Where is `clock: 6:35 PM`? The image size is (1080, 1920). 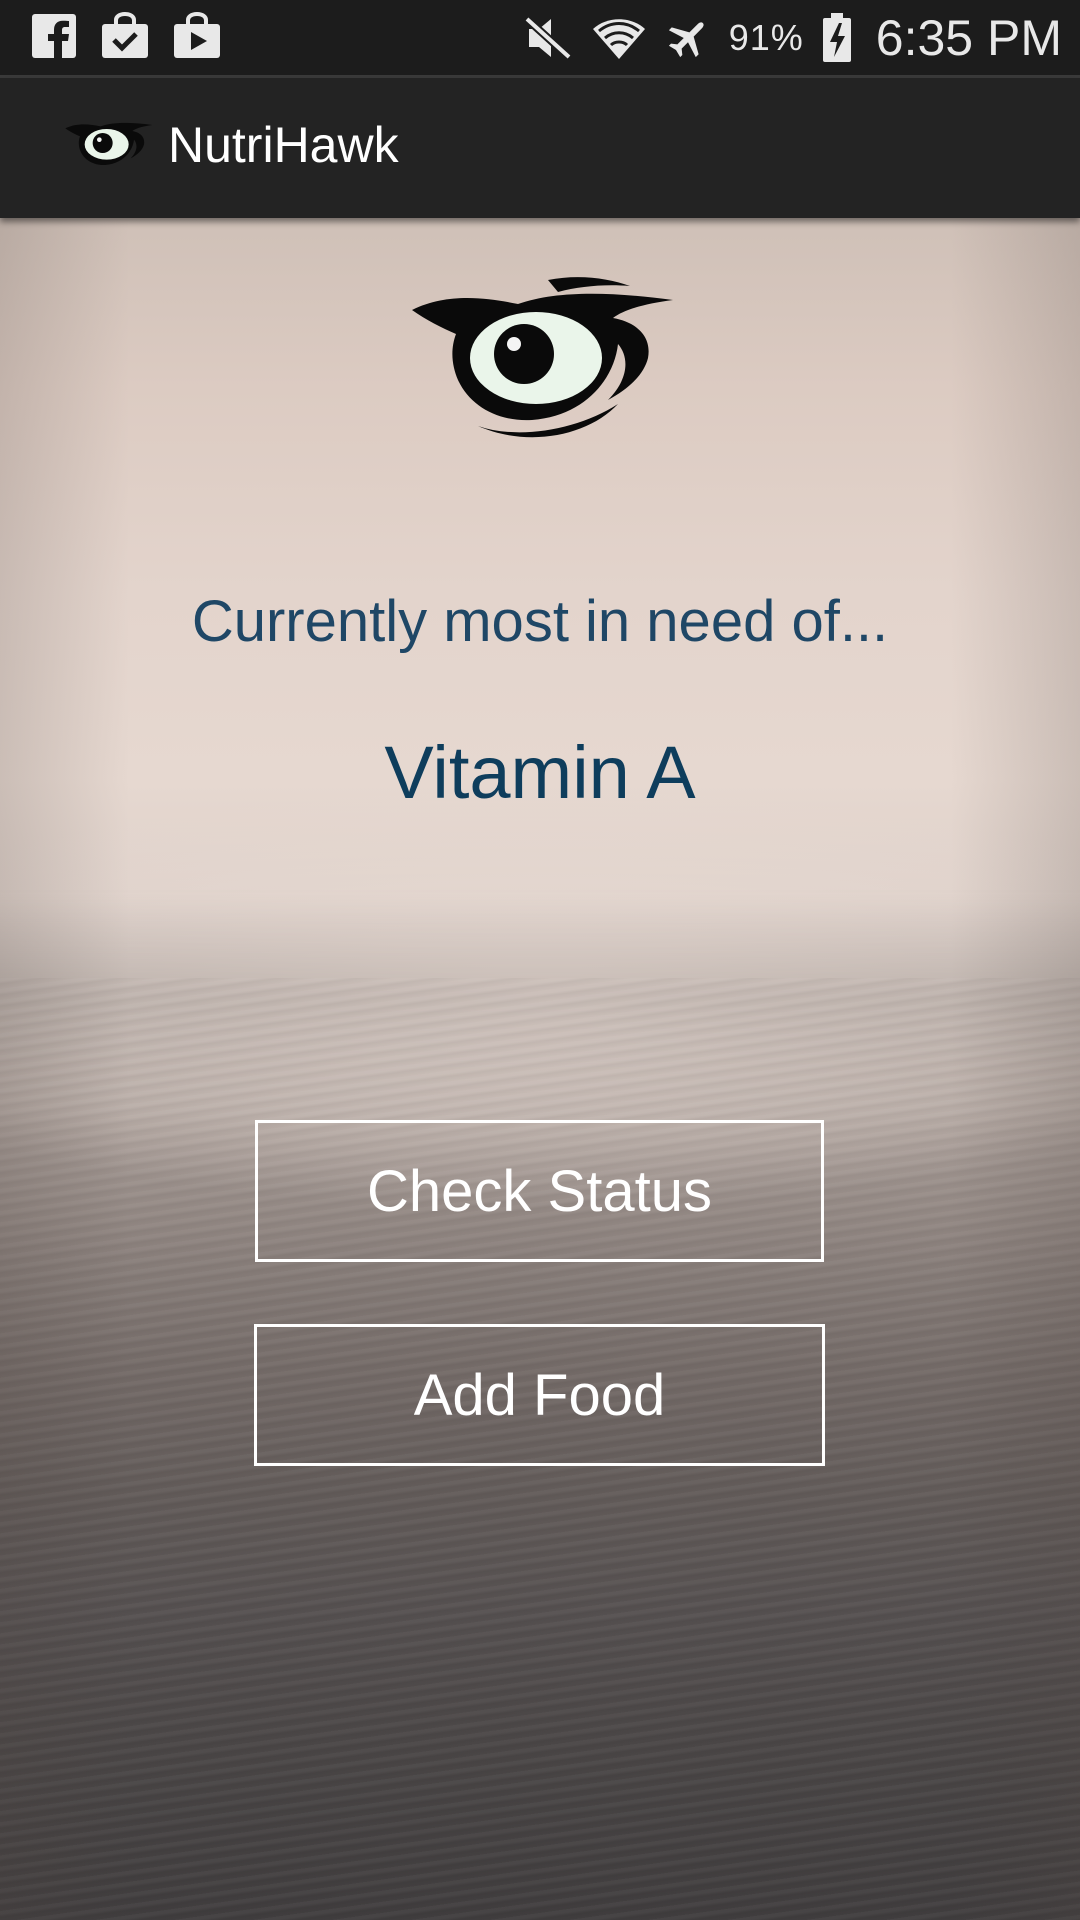 clock: 6:35 PM is located at coordinates (968, 37).